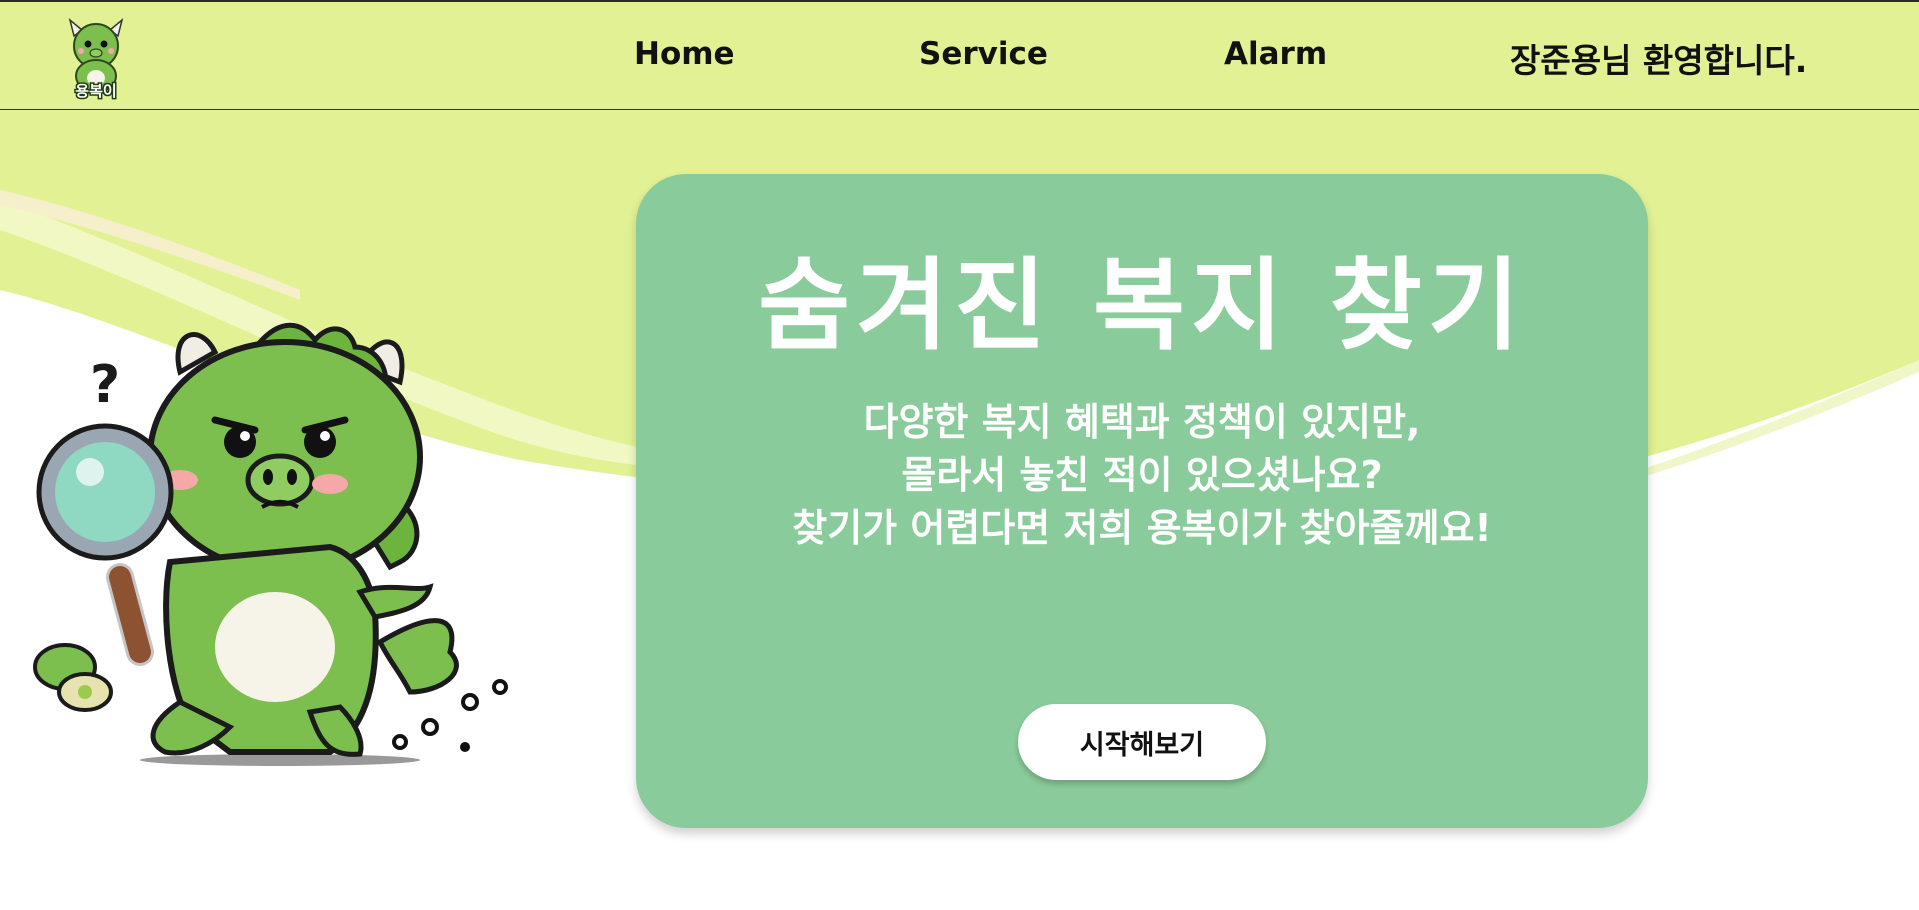 Image resolution: width=1919 pixels, height=910 pixels. What do you see at coordinates (684, 54) in the screenshot?
I see `nav-home-link: Home` at bounding box center [684, 54].